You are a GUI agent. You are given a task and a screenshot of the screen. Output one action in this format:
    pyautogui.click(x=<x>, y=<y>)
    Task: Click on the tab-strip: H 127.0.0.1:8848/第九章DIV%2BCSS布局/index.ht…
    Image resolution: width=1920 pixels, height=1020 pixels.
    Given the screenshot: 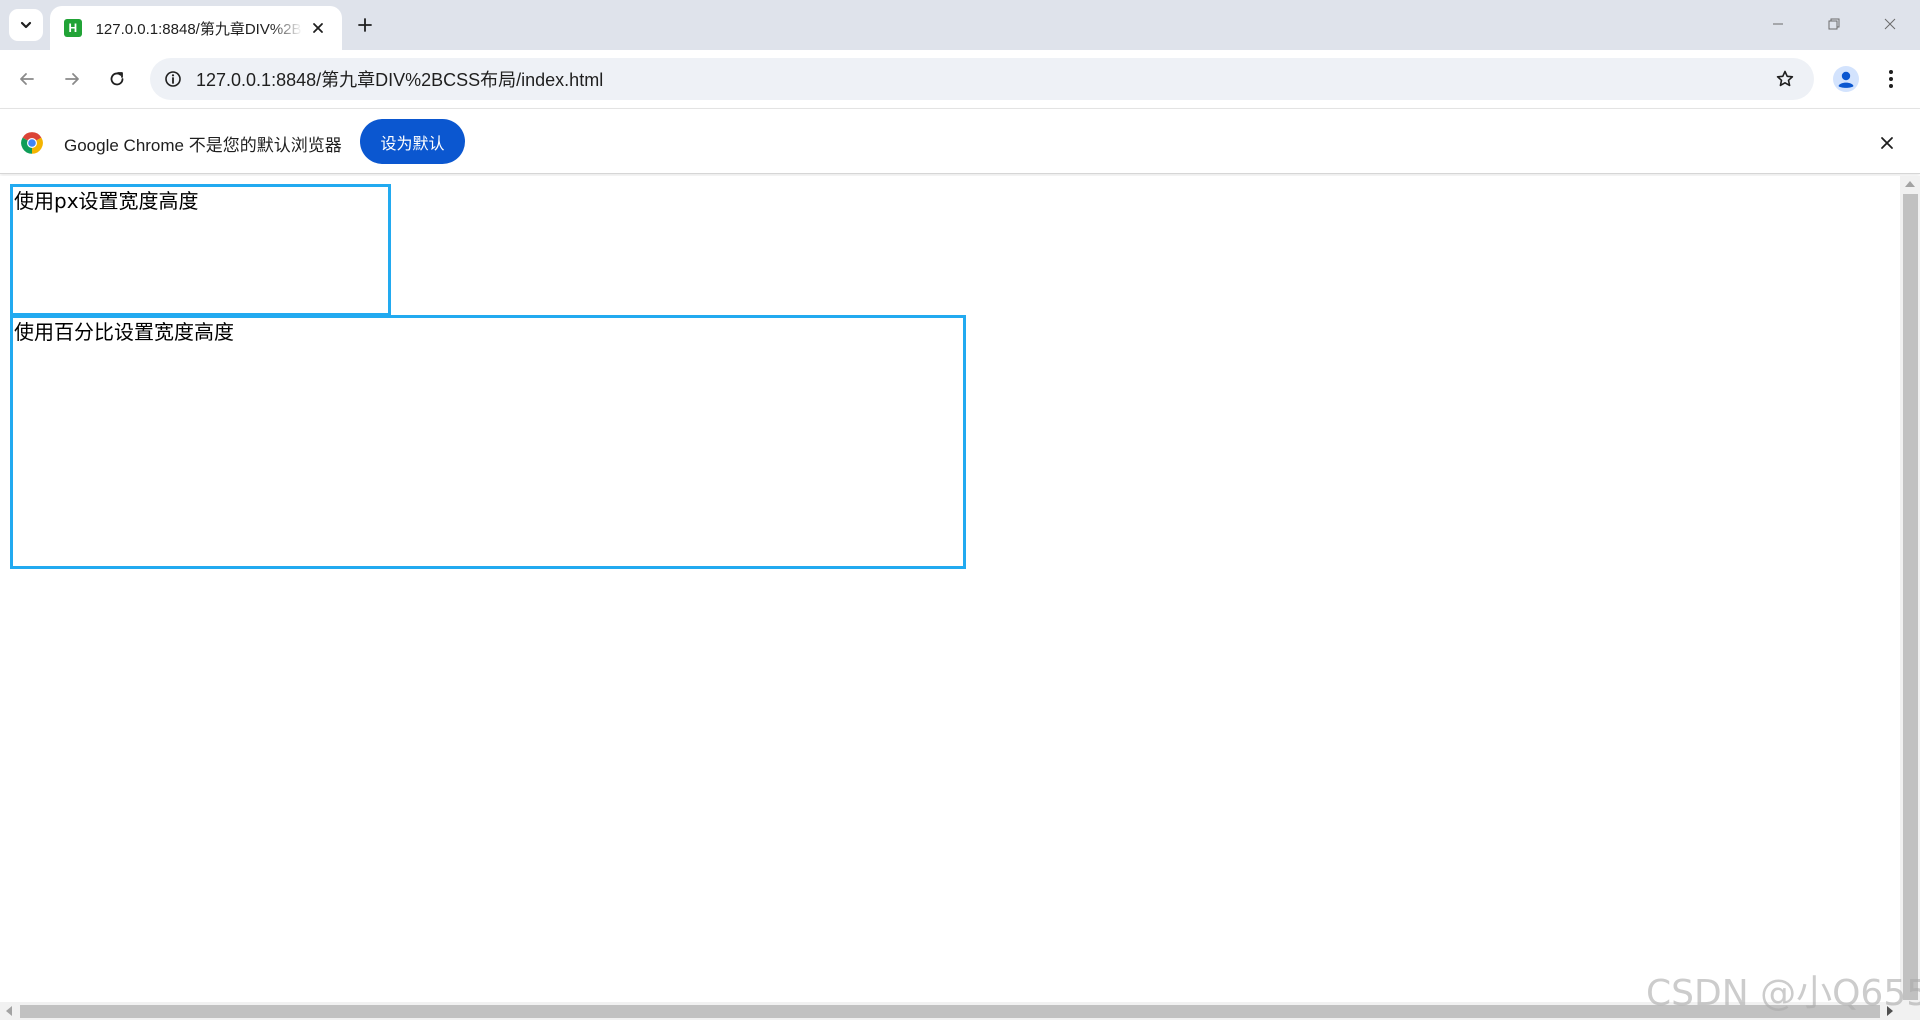 What is the action you would take?
    pyautogui.click(x=960, y=25)
    